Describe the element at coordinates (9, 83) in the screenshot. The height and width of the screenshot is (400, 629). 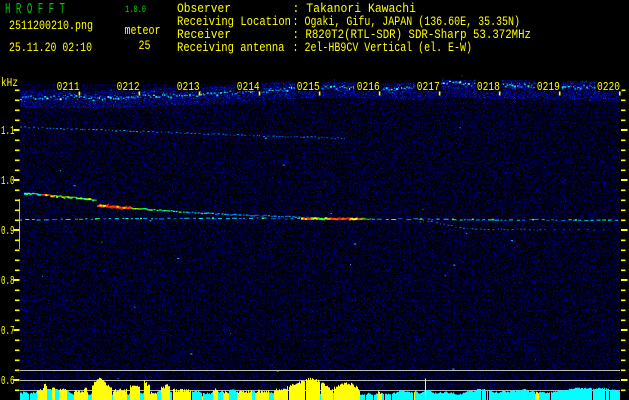
I see `svg-text: kHz` at that location.